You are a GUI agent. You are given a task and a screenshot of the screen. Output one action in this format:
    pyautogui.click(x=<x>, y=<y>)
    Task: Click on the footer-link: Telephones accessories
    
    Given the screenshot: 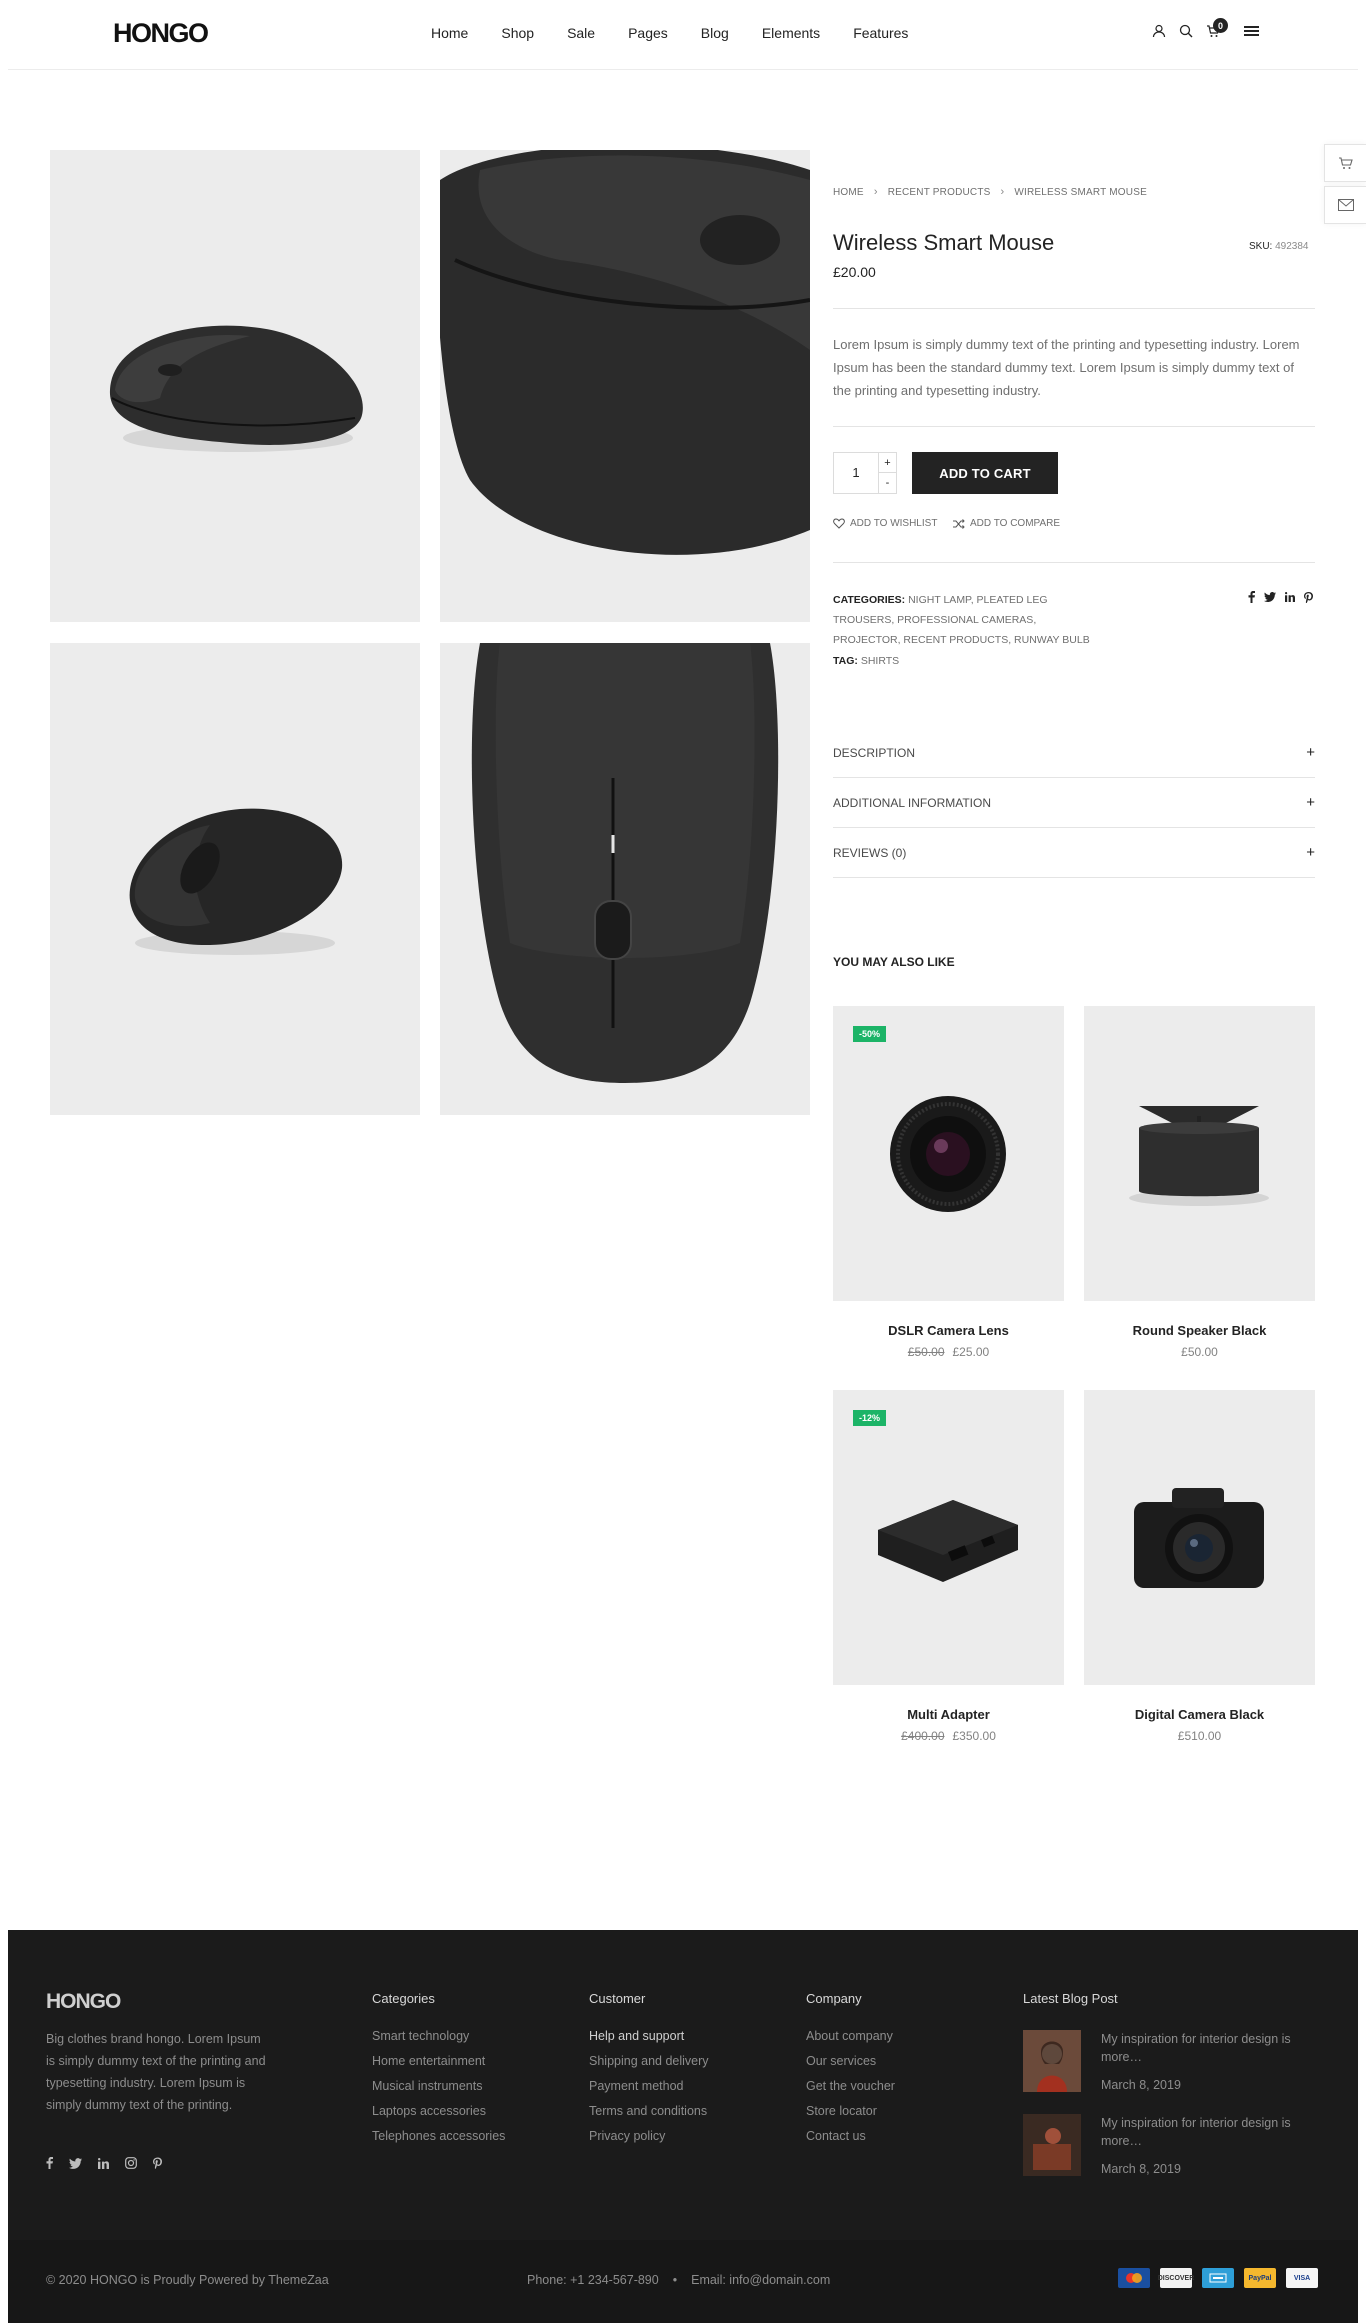 What is the action you would take?
    pyautogui.click(x=438, y=2136)
    